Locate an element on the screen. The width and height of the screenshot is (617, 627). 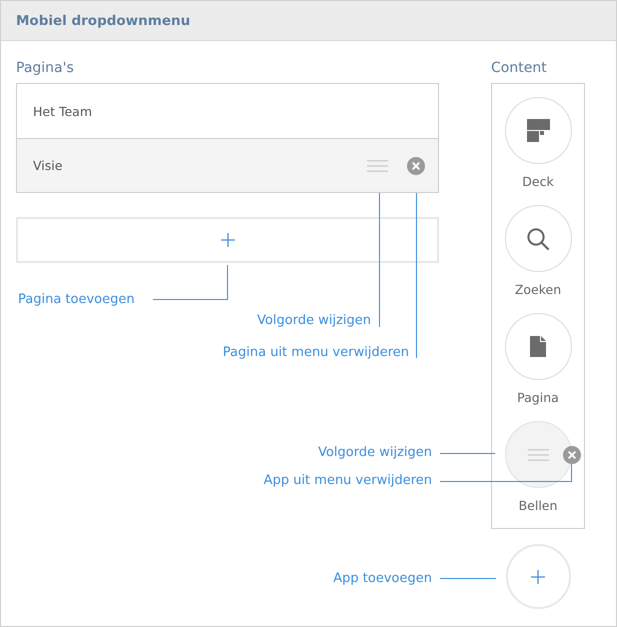
layout-blocks-icon is located at coordinates (538, 130).